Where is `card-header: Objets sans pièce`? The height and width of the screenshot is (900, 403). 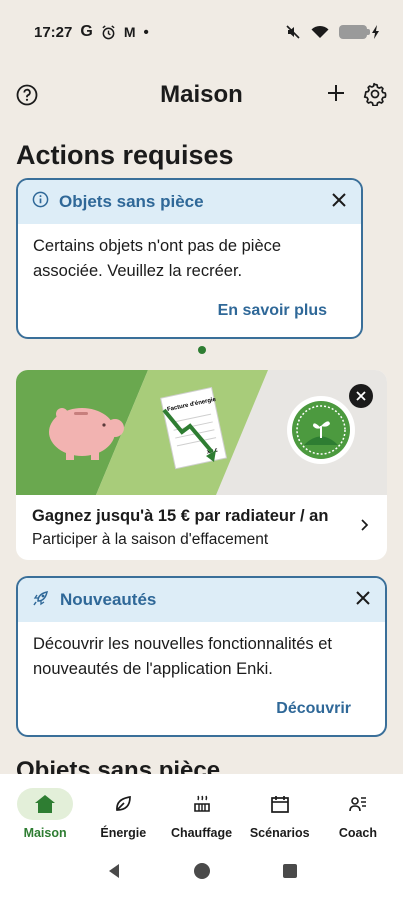 card-header: Objets sans pièce is located at coordinates (189, 202).